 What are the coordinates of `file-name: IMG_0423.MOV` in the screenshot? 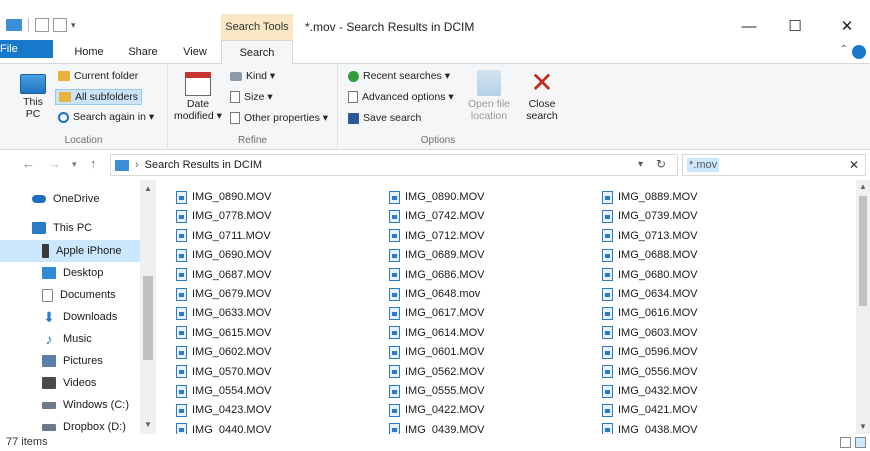 It's located at (232, 410).